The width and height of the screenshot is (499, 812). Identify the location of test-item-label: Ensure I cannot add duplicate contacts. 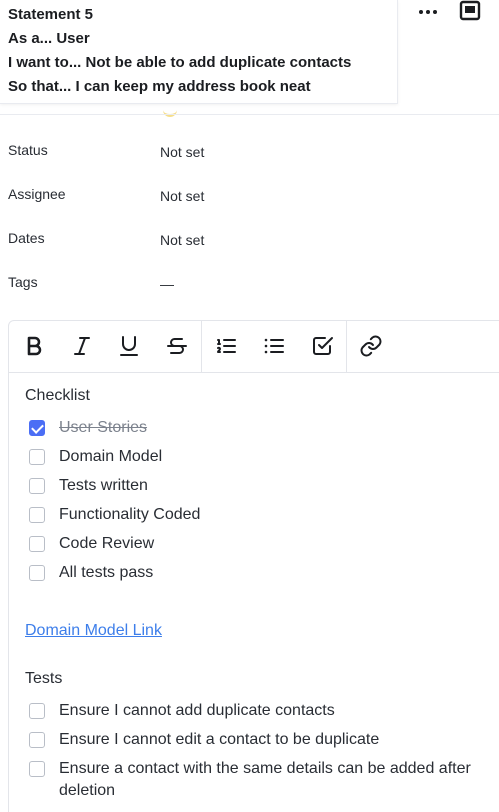
(197, 710).